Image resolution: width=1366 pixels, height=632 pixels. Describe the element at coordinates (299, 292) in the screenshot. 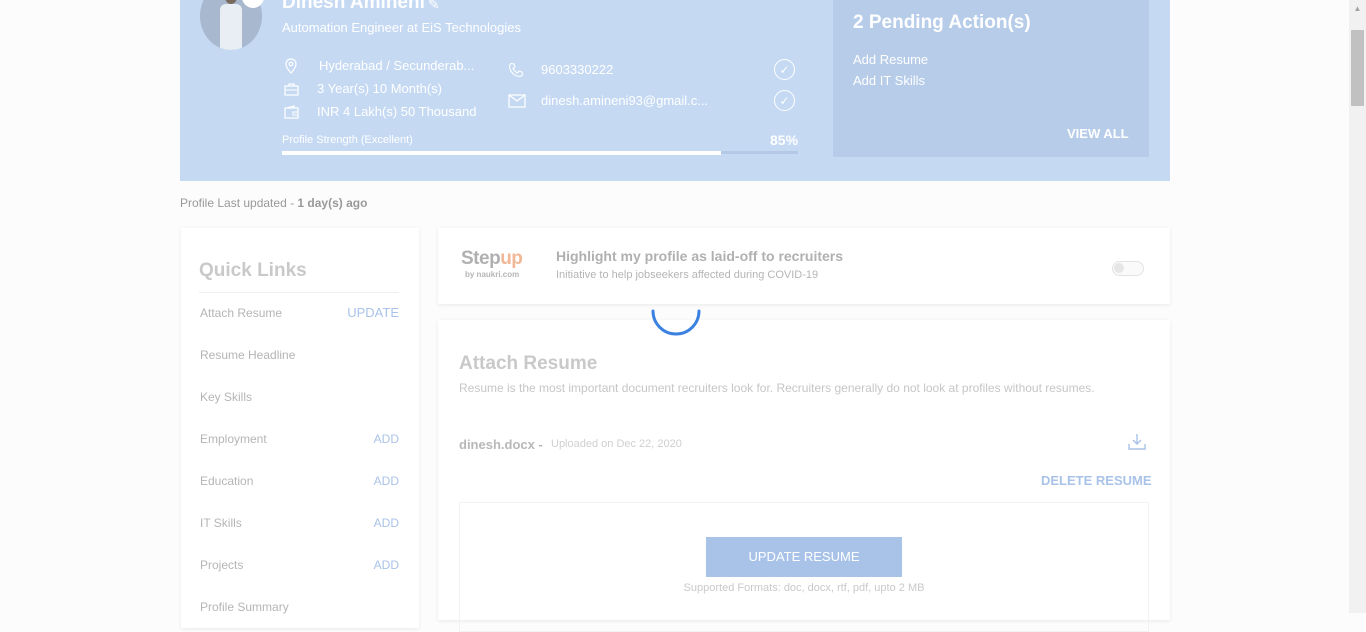

I see `quick-links-divider` at that location.